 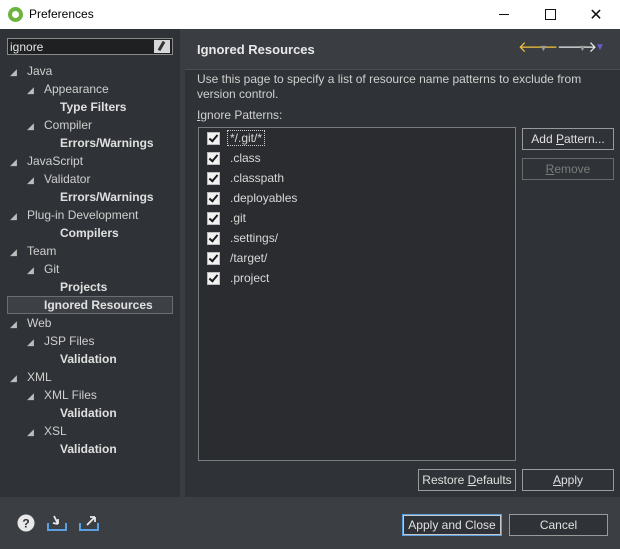 What do you see at coordinates (452, 525) in the screenshot?
I see `apply-and-close-button: Apply and Close` at bounding box center [452, 525].